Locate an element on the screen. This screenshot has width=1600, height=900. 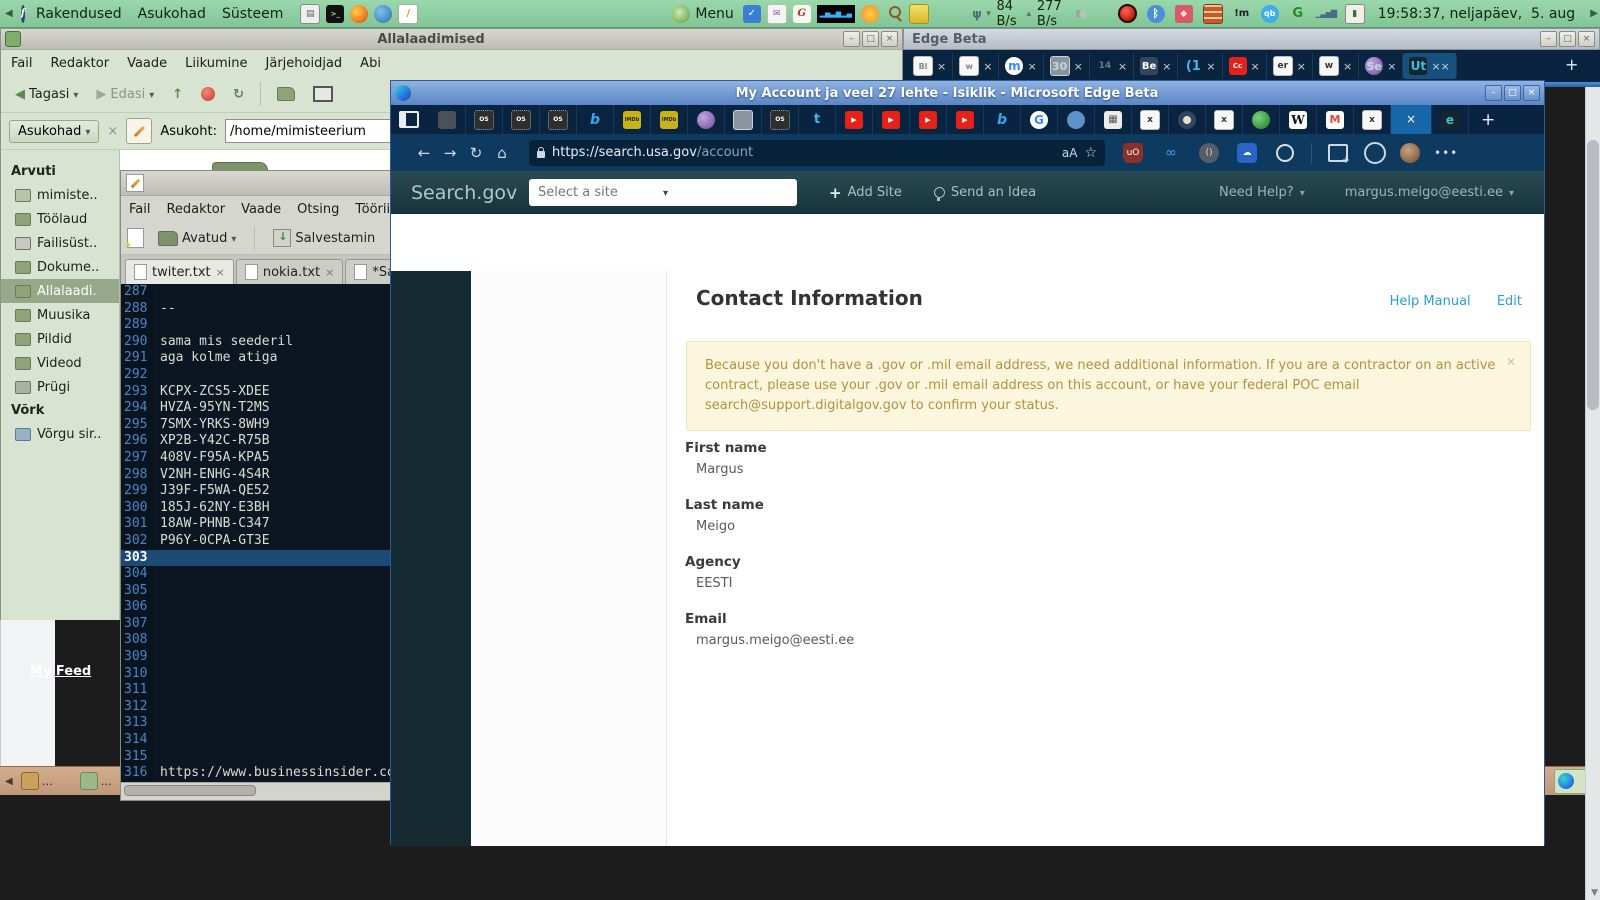
new-tab-button: + is located at coordinates (1571, 64).